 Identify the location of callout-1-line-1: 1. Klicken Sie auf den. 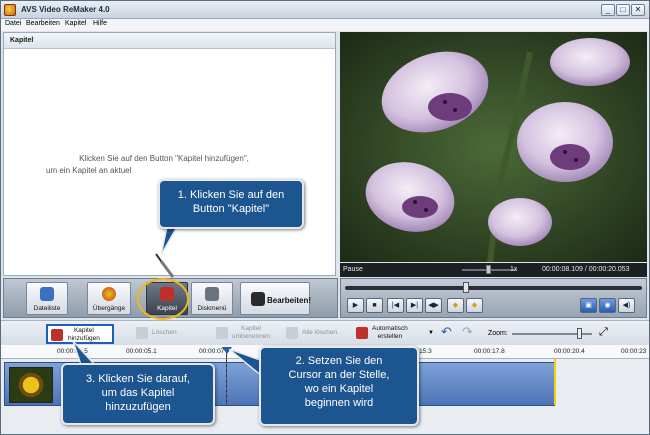
(231, 195).